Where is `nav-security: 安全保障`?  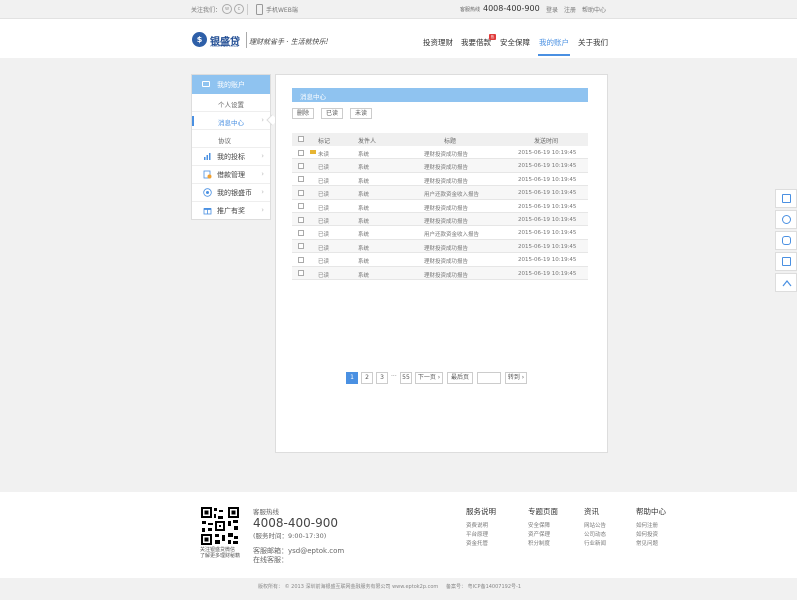 nav-security: 安全保障 is located at coordinates (515, 42).